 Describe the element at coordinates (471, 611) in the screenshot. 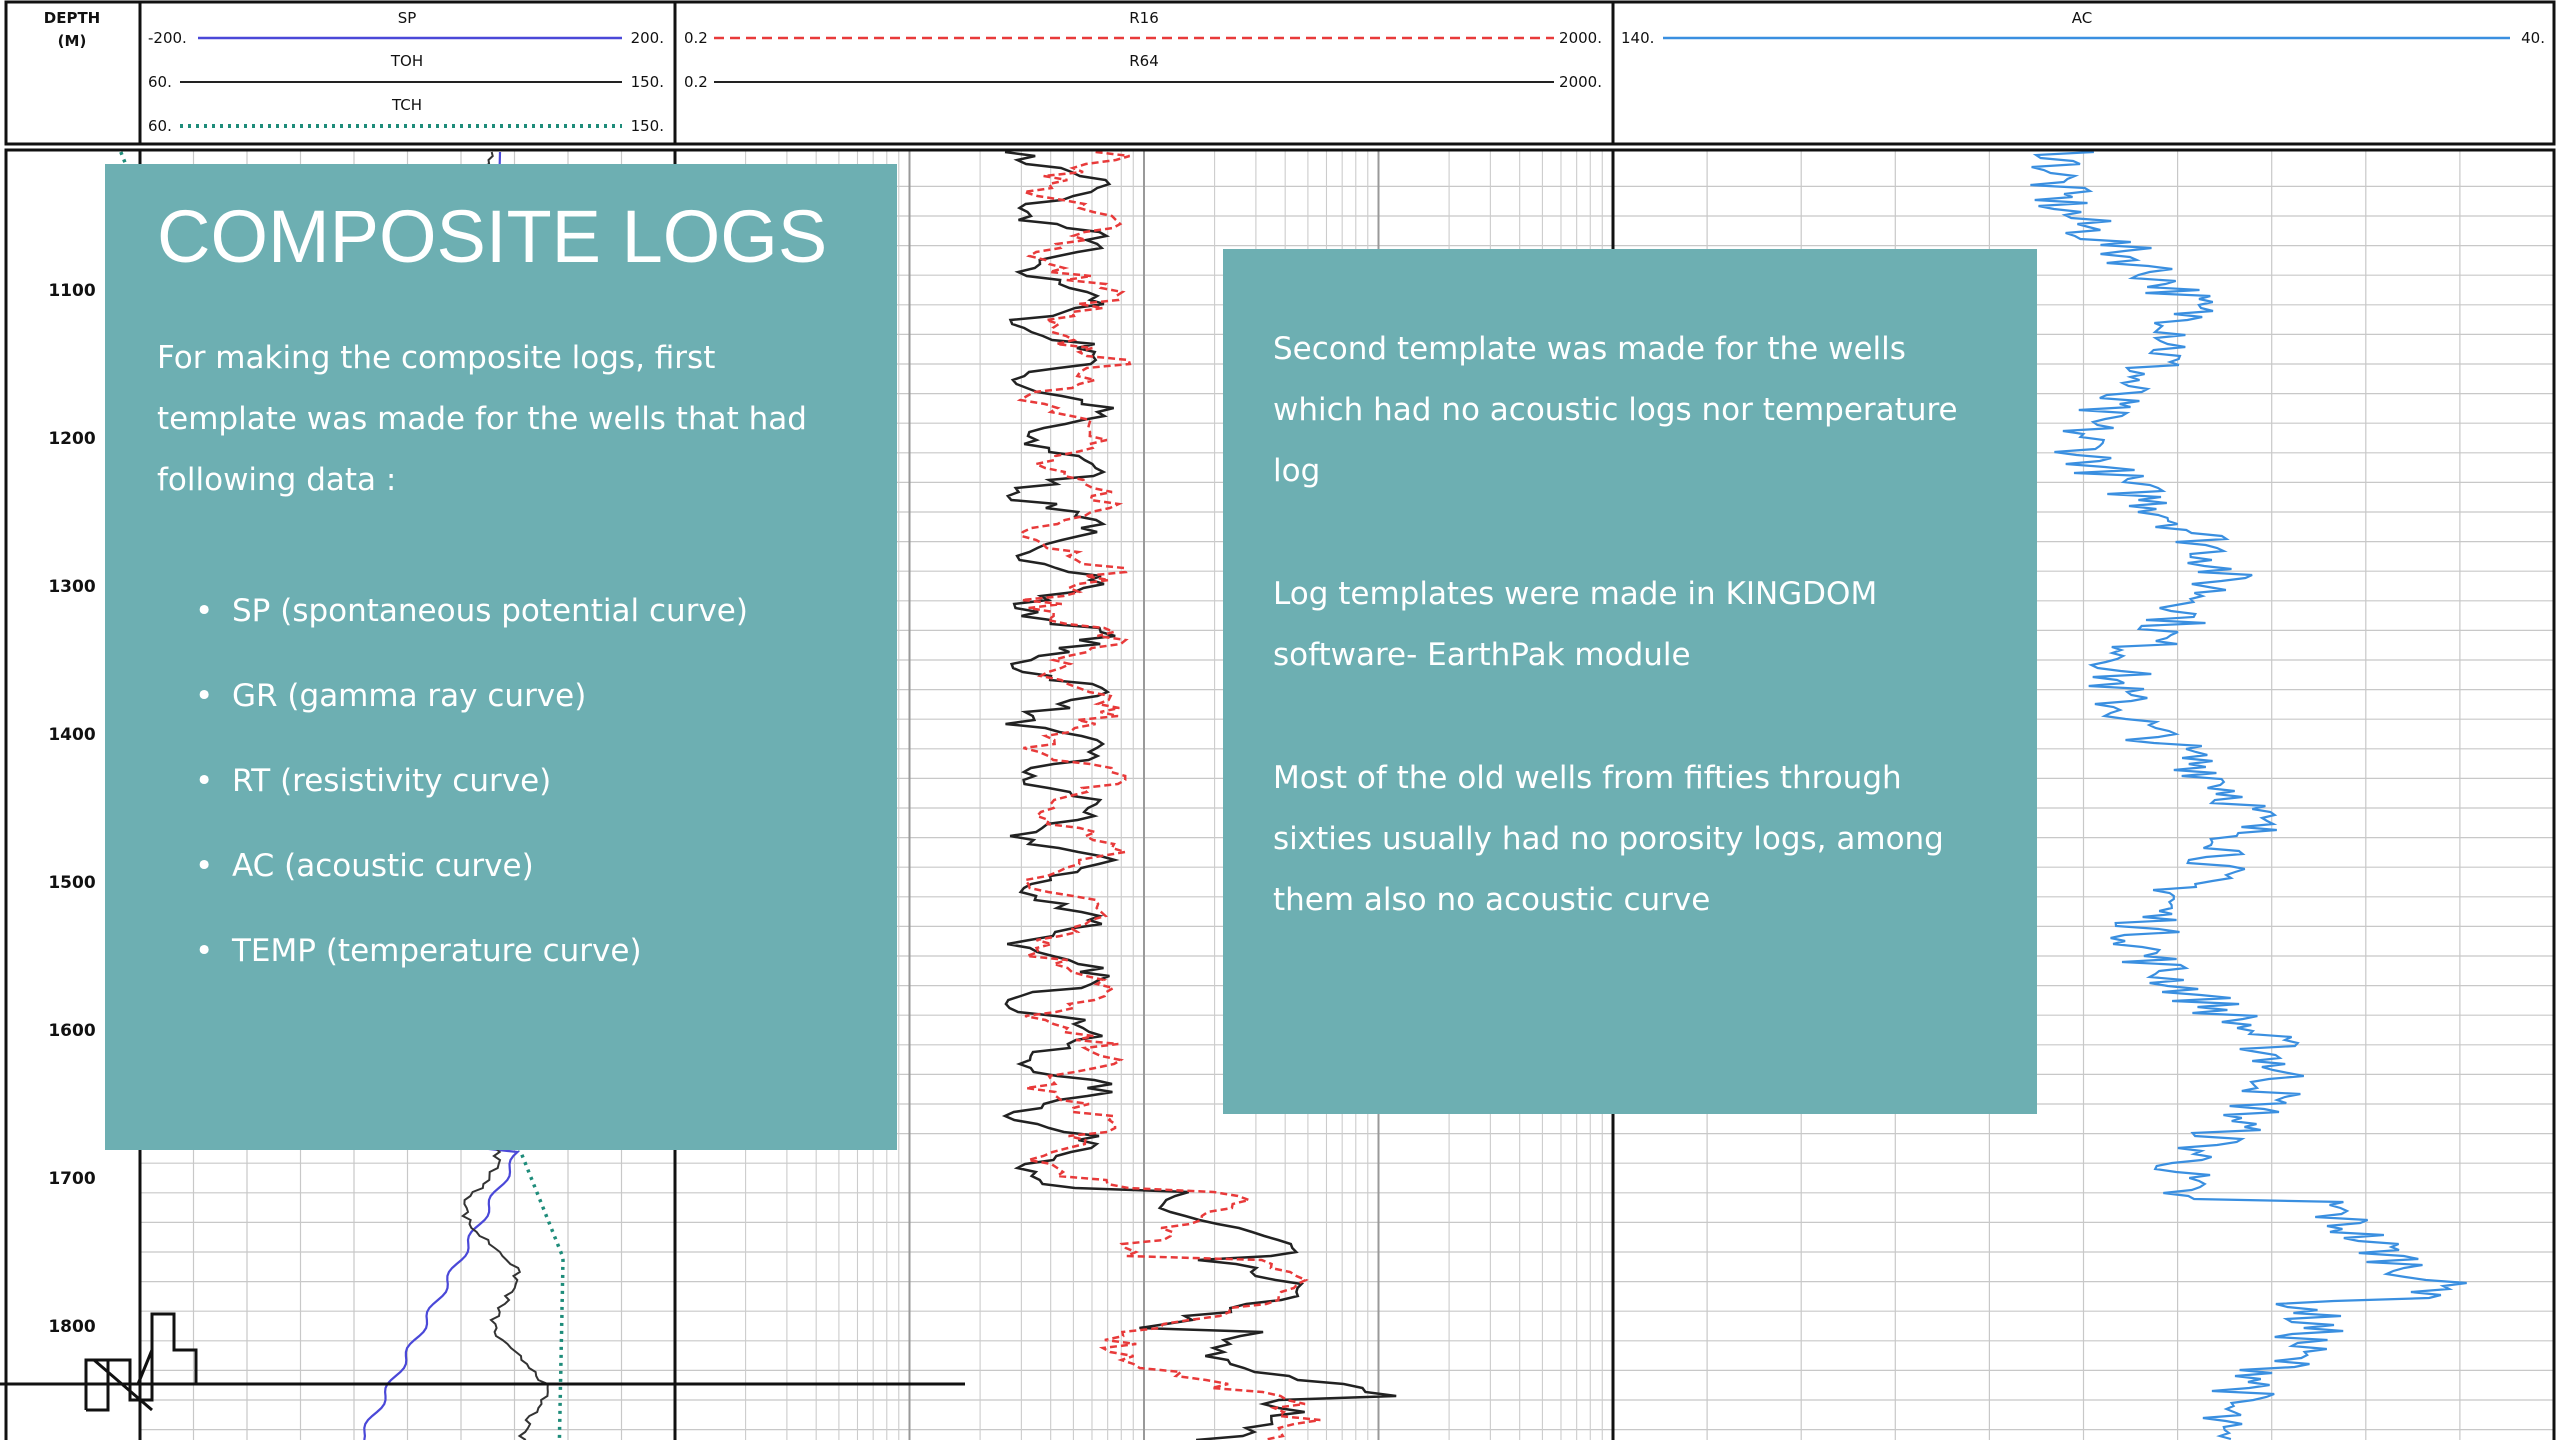

I see `list-item: • SP (spontaneous potential curve)` at that location.